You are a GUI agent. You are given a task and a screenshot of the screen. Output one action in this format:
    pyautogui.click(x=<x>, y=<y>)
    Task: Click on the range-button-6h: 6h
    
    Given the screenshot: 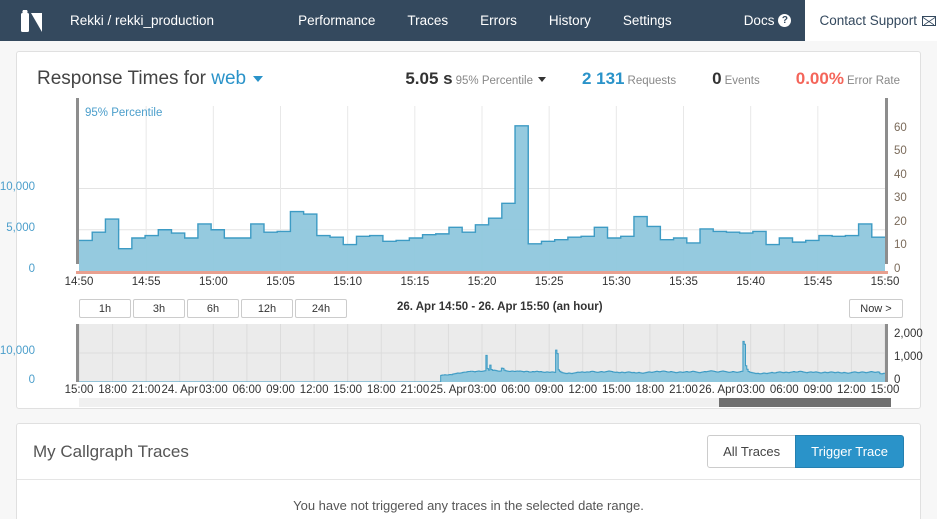 What is the action you would take?
    pyautogui.click(x=213, y=308)
    